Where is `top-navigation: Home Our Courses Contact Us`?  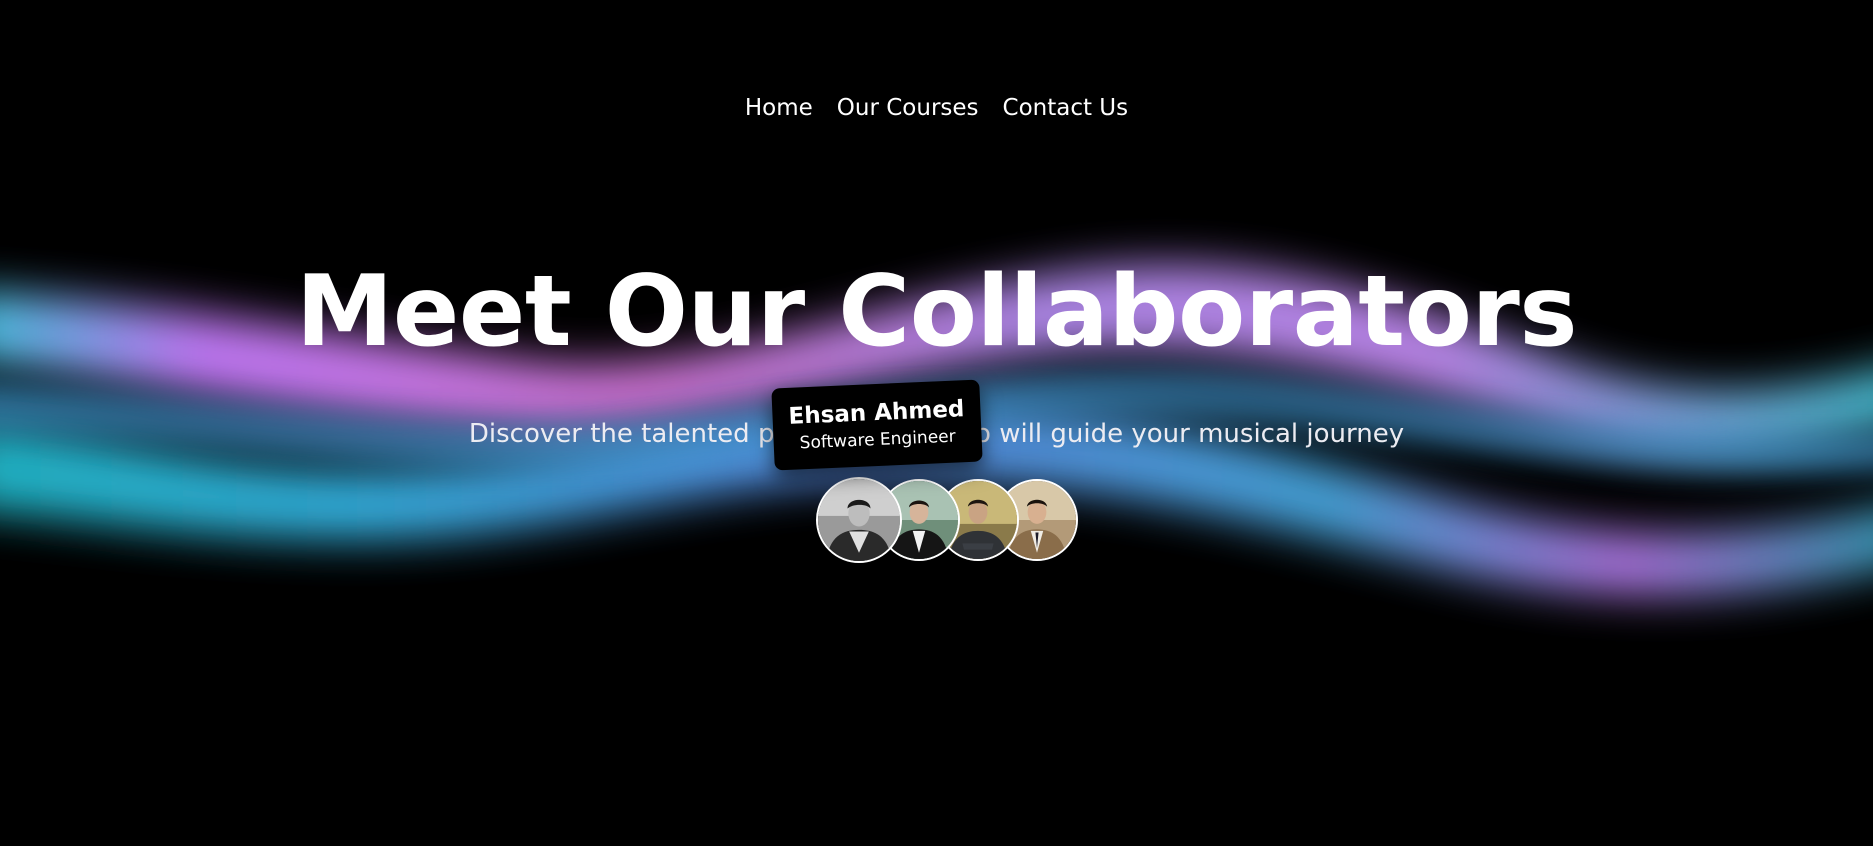 top-navigation: Home Our Courses Contact Us is located at coordinates (936, 108).